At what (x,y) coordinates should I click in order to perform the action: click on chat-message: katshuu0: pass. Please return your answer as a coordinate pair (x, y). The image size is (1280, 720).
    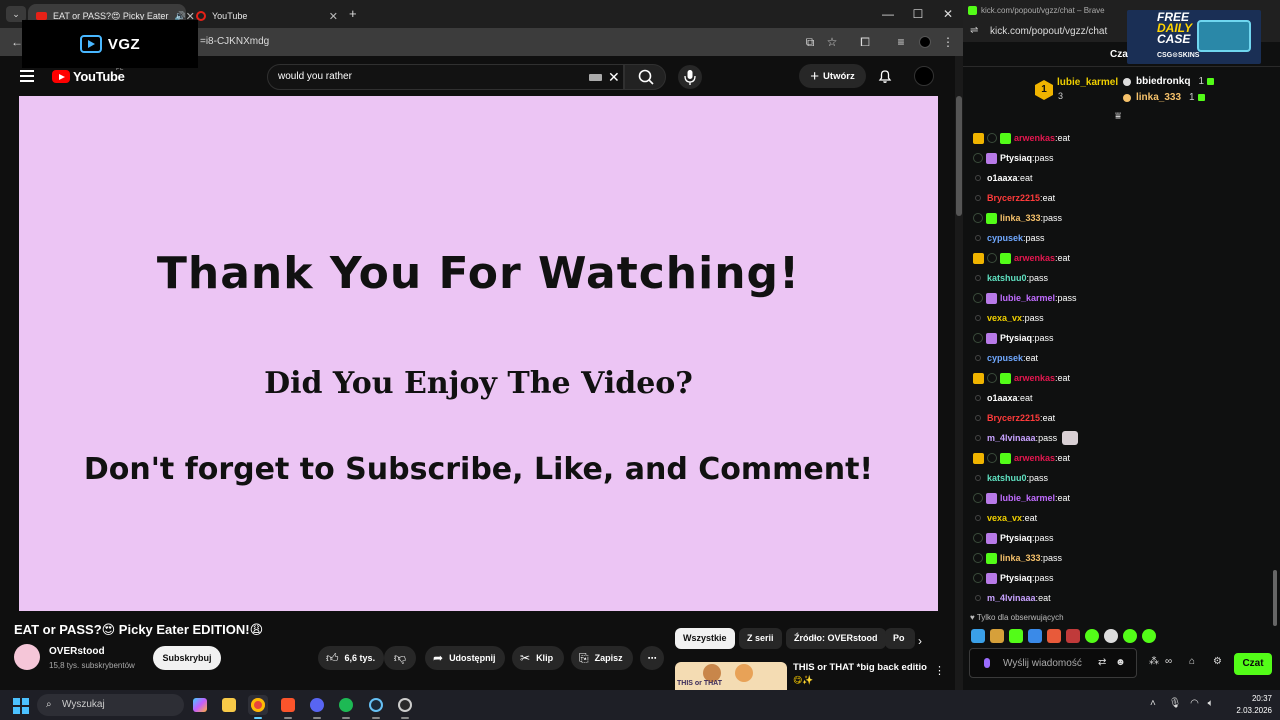
    Looking at the image, I should click on (1118, 278).